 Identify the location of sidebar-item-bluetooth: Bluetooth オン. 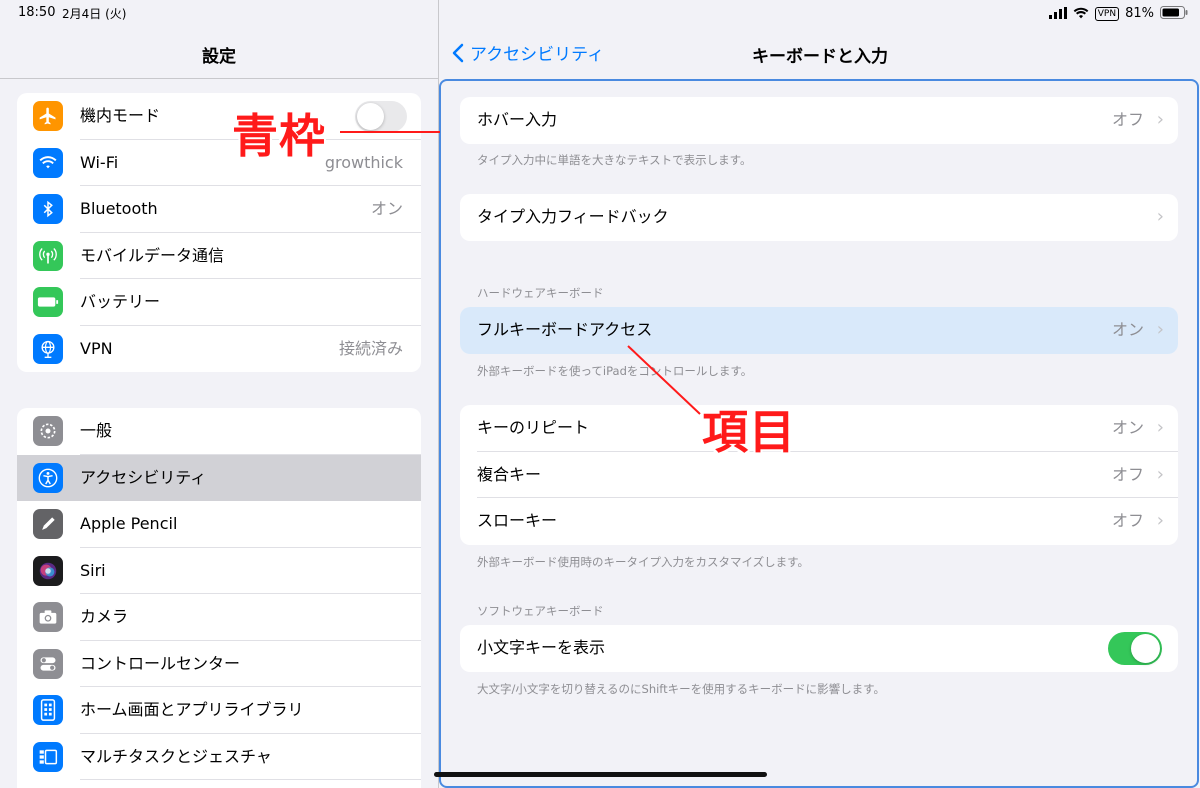
(219, 209).